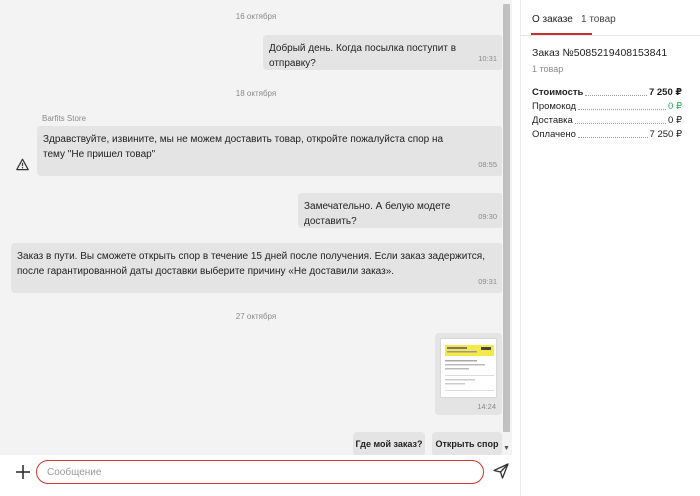 The height and width of the screenshot is (496, 700). Describe the element at coordinates (256, 93) in the screenshot. I see `date-separator: 18 октября` at that location.